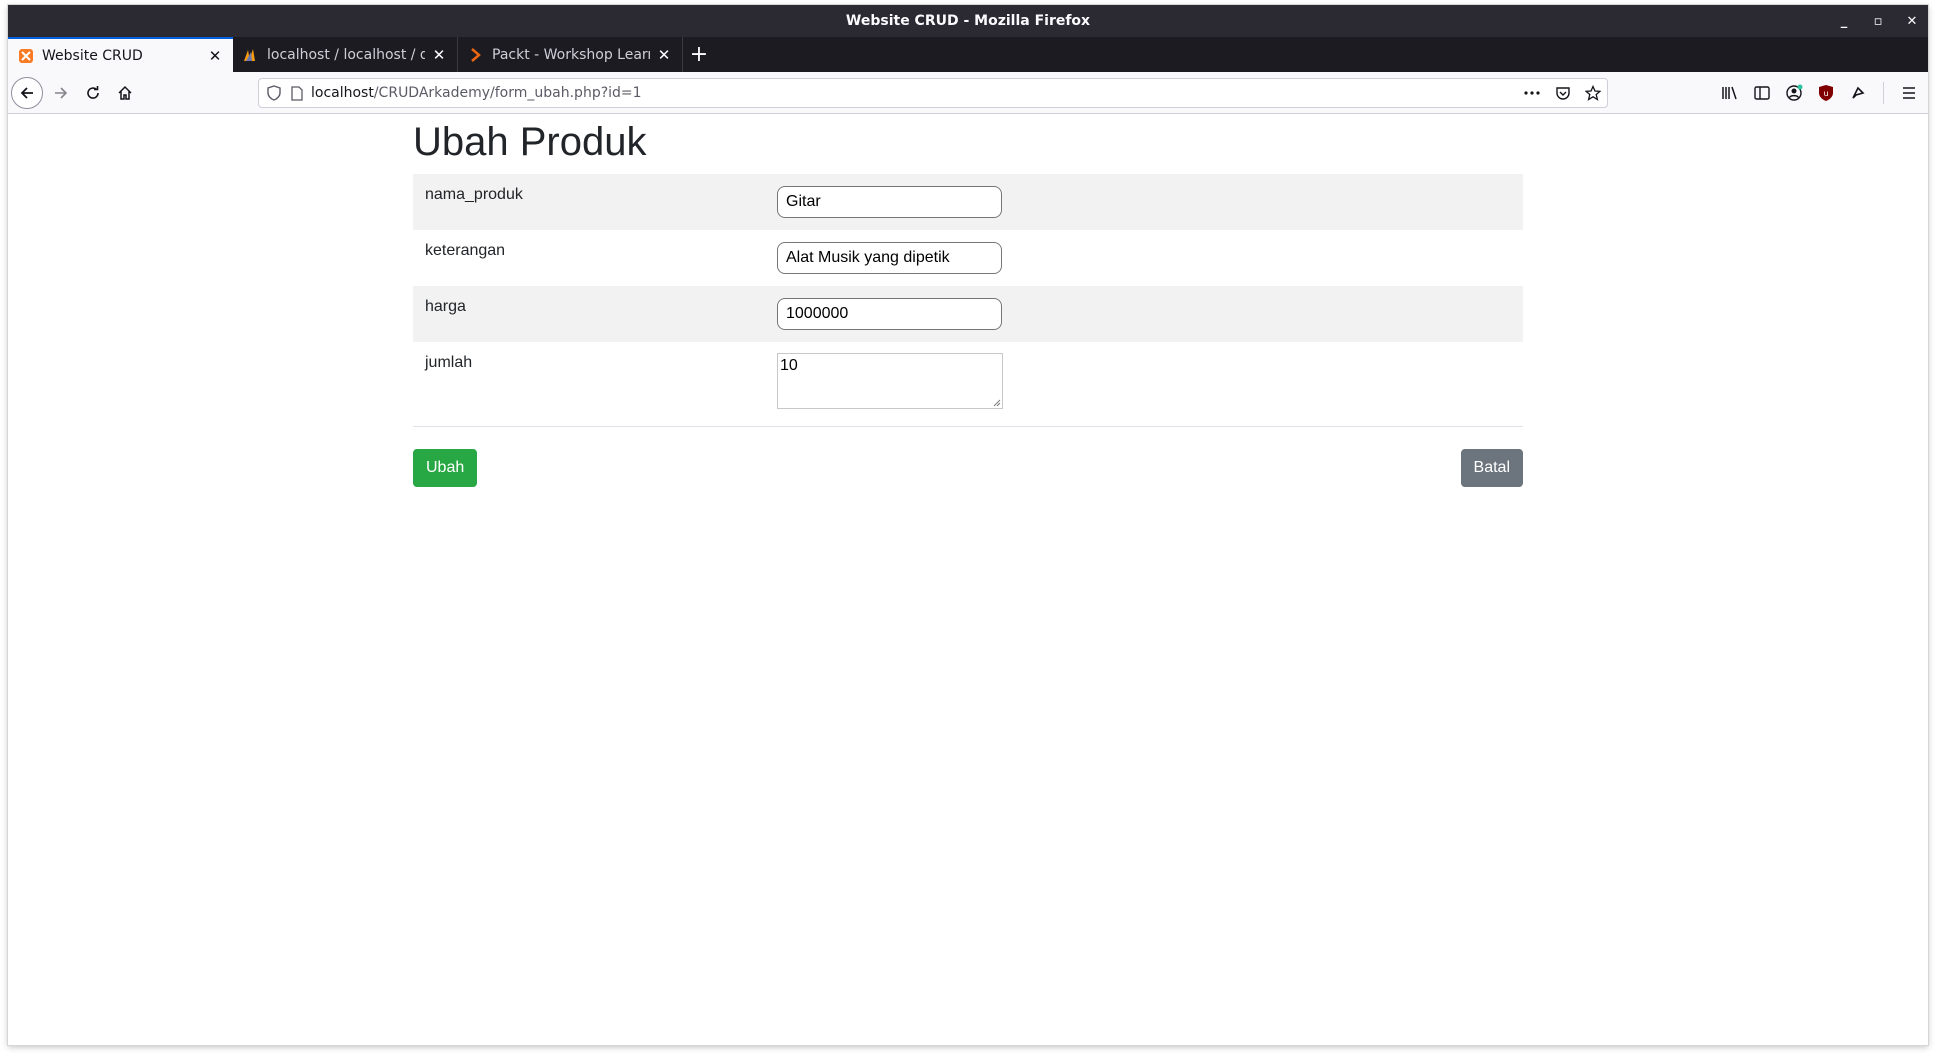 The image size is (1936, 1055). I want to click on tracking-shield-icon, so click(274, 93).